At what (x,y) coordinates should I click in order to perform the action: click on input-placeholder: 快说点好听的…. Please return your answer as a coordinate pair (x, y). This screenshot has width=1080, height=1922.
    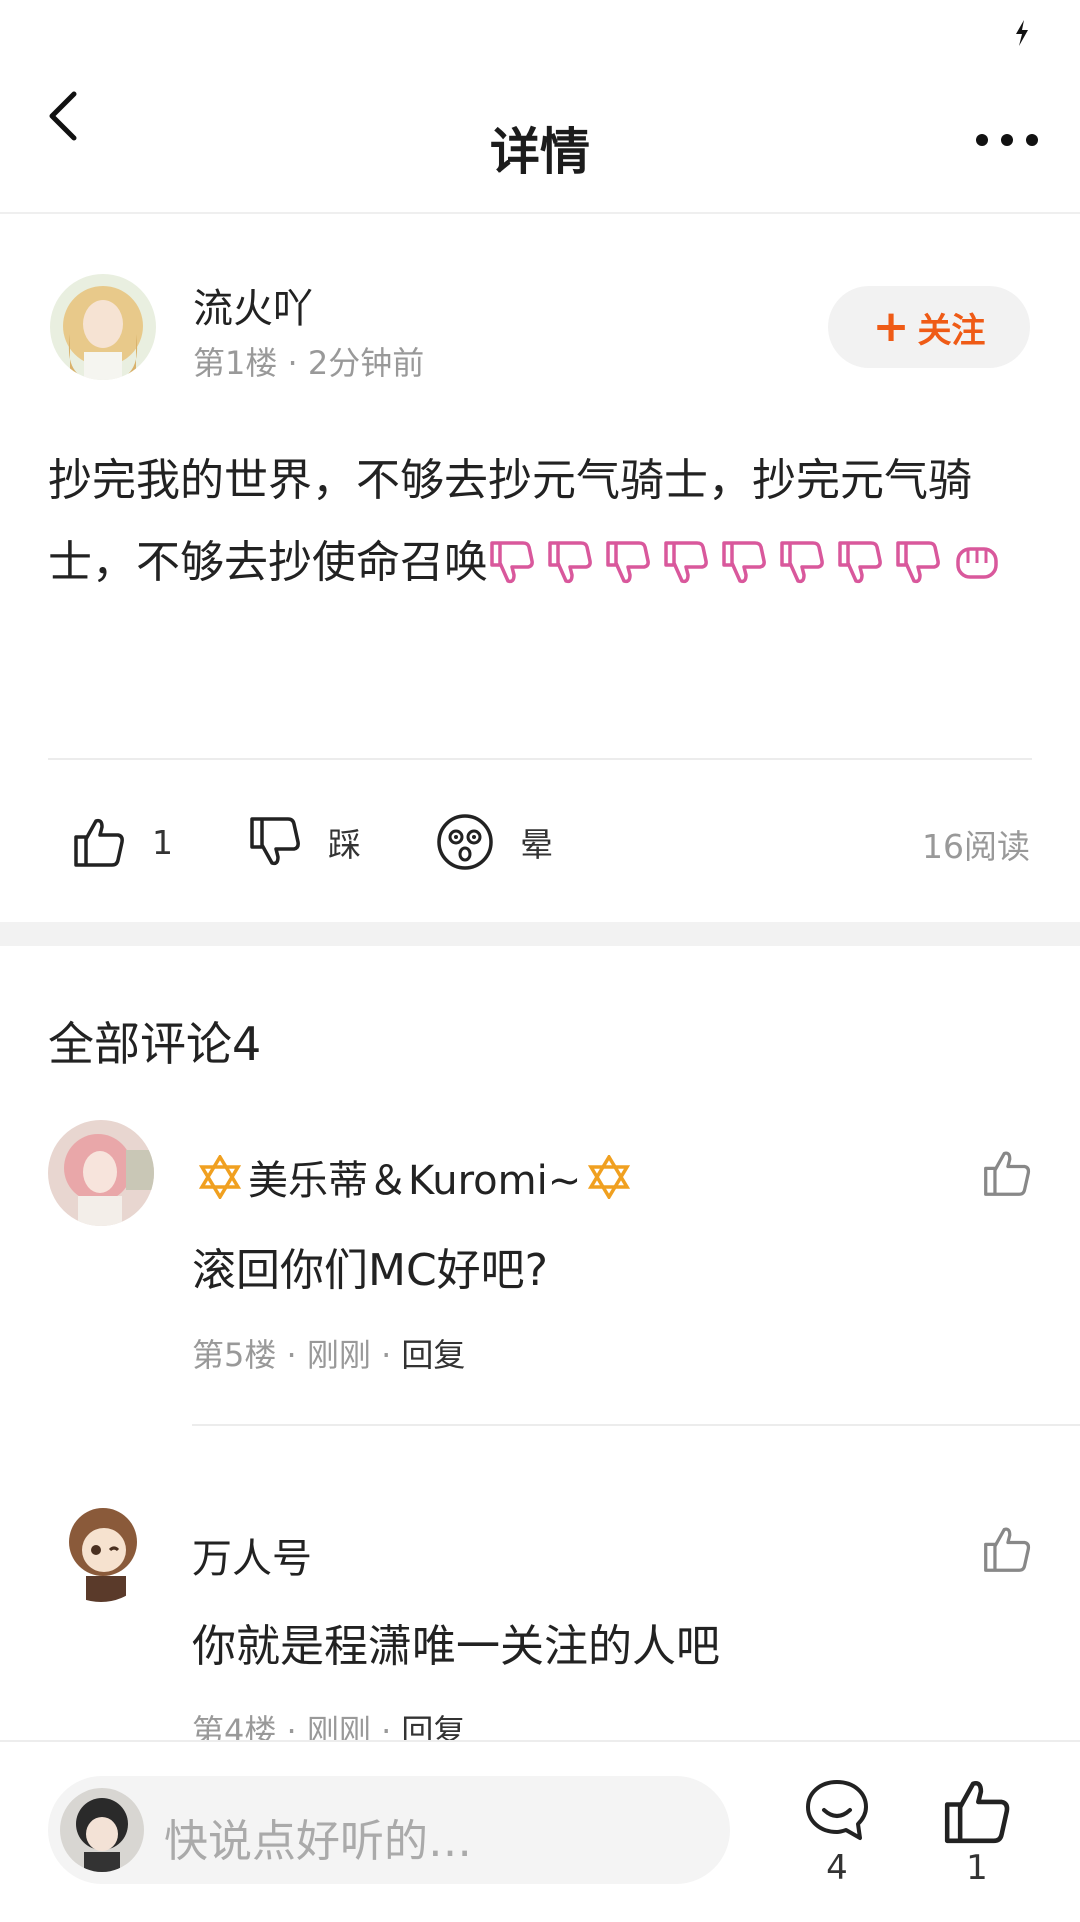
    Looking at the image, I should click on (318, 1837).